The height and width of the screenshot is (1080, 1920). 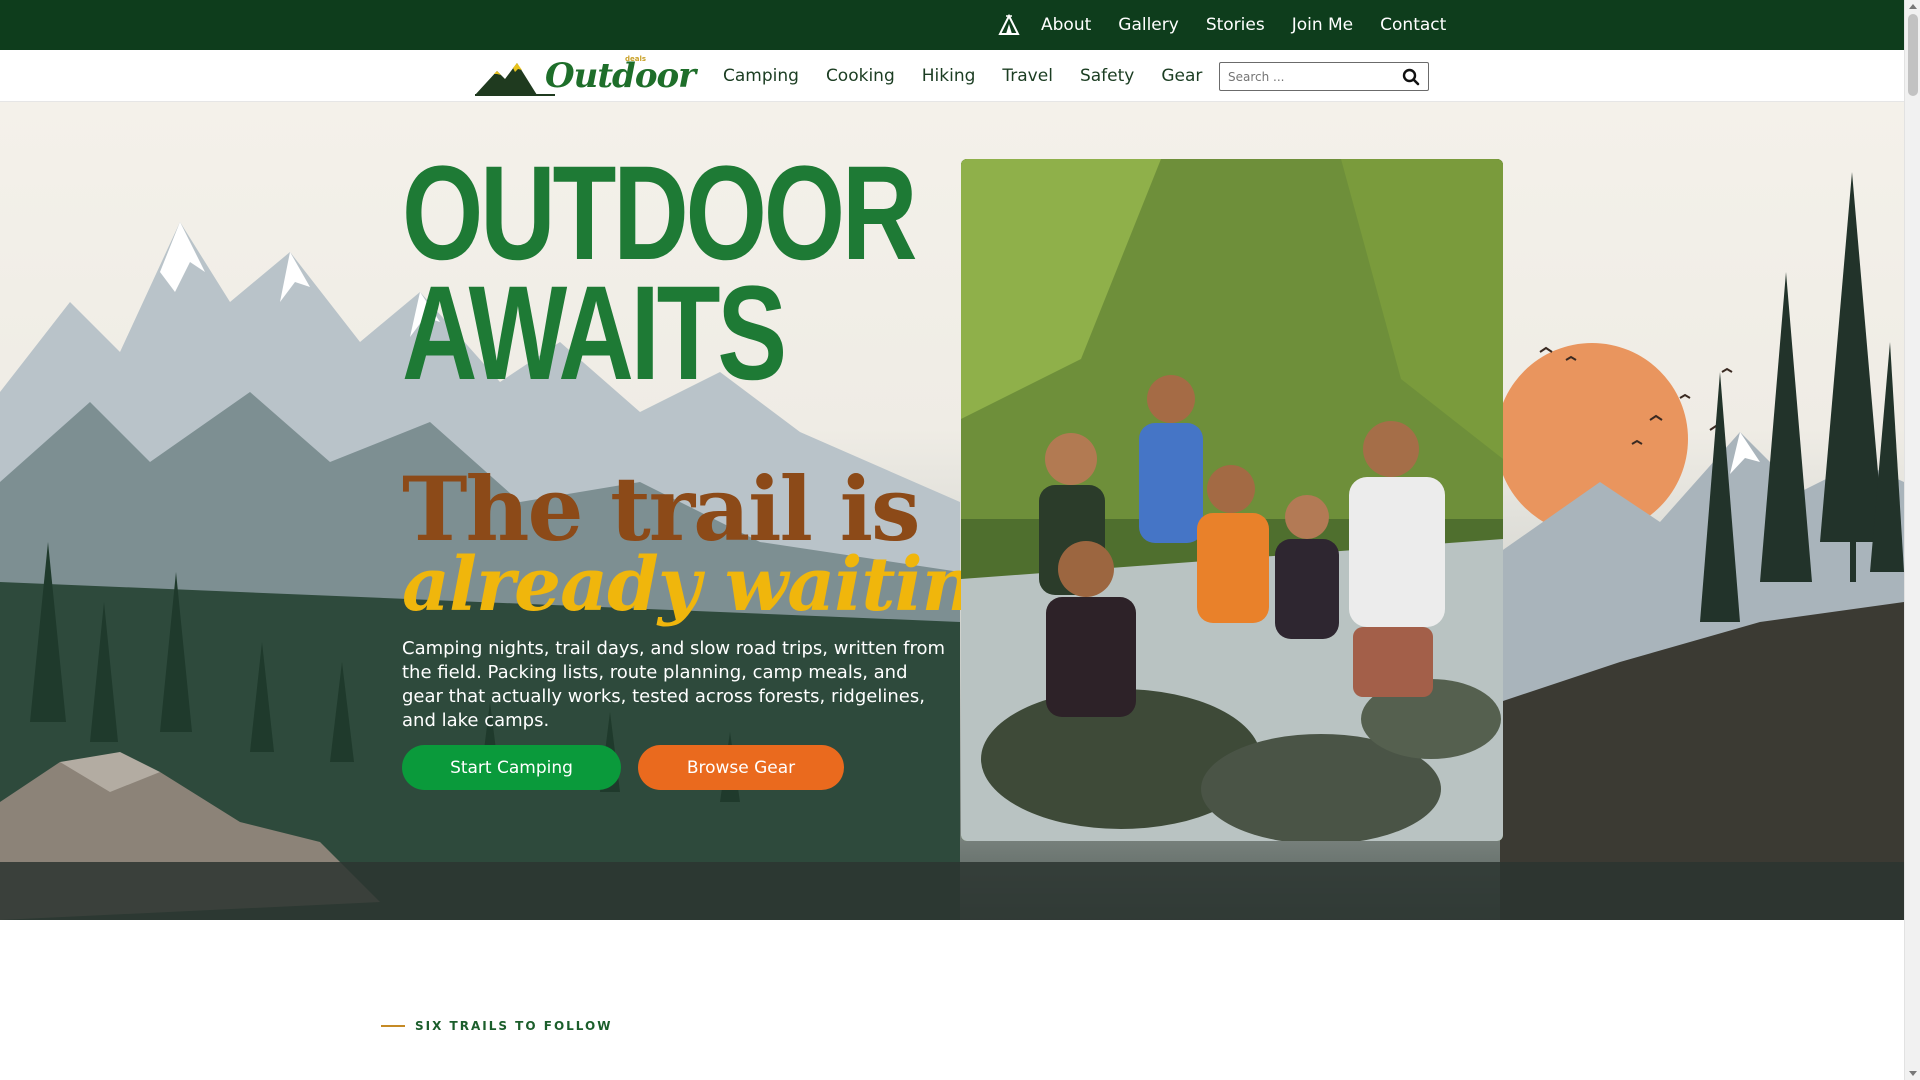 I want to click on logo-text: Outdoor, so click(x=620, y=76).